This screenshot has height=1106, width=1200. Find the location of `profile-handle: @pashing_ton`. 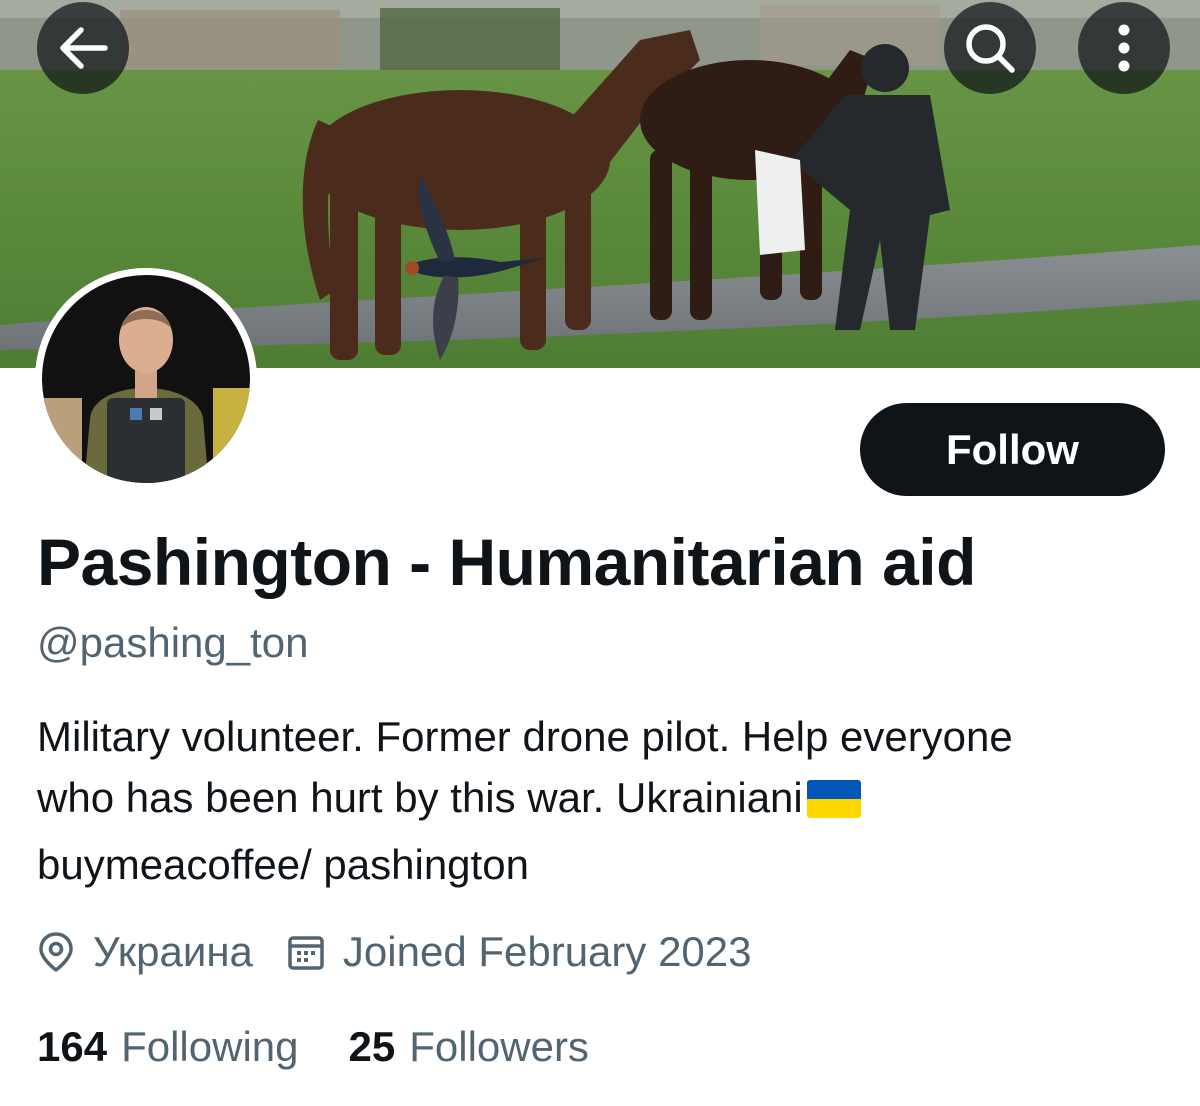

profile-handle: @pashing_ton is located at coordinates (173, 642).